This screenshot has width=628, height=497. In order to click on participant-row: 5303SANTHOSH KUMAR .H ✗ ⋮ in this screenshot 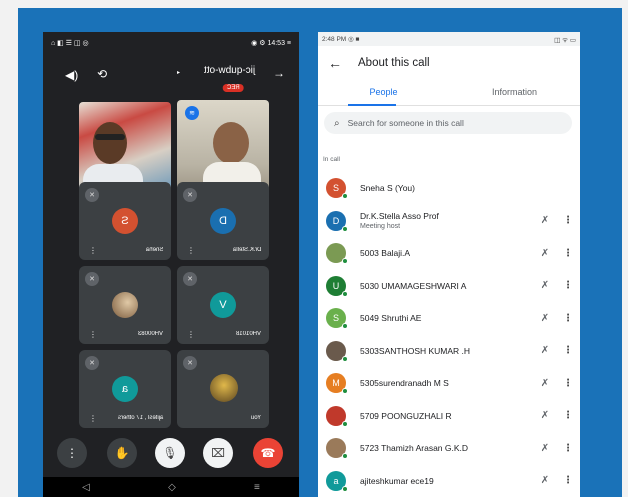, I will do `click(449, 351)`.